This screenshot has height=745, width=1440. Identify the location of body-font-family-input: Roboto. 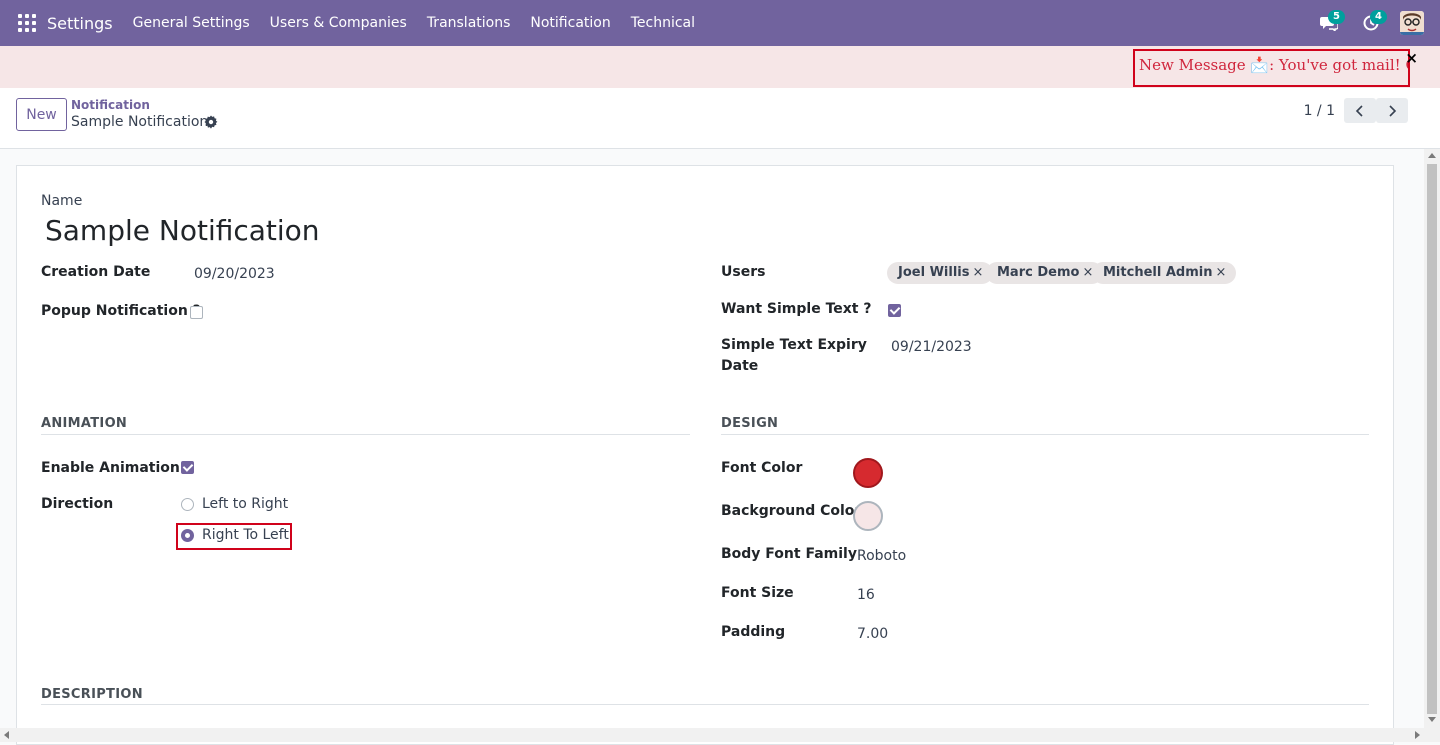
(881, 556).